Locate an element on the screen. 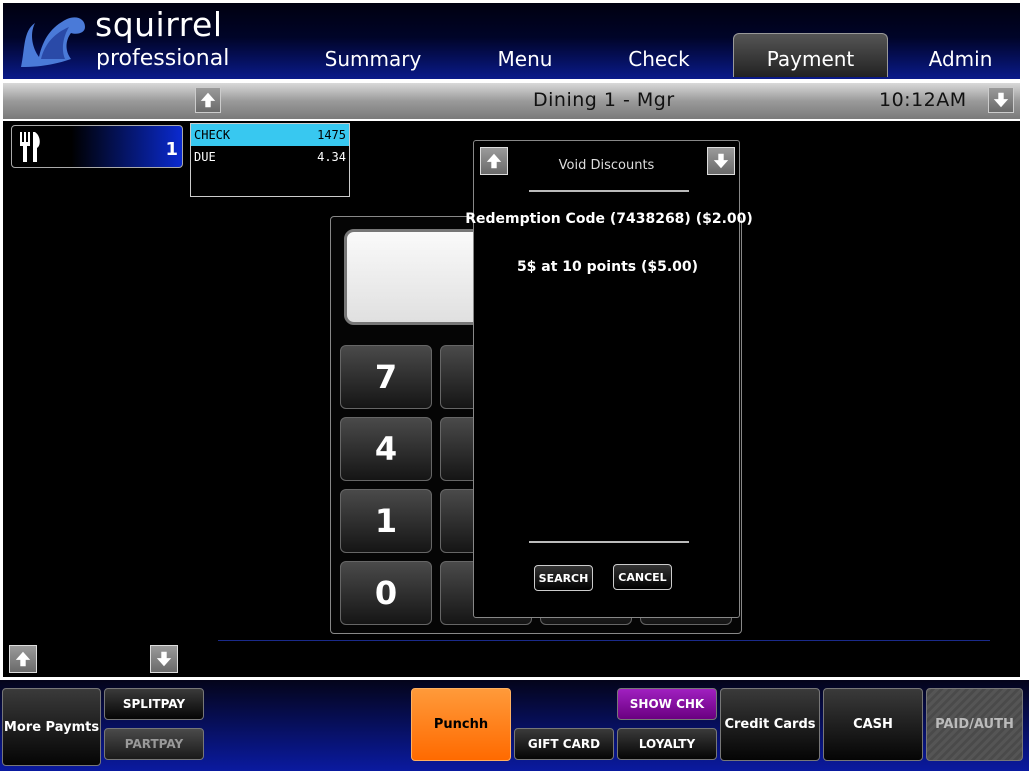 Image resolution: width=1029 pixels, height=771 pixels. scroll-down-button is located at coordinates (1001, 100).